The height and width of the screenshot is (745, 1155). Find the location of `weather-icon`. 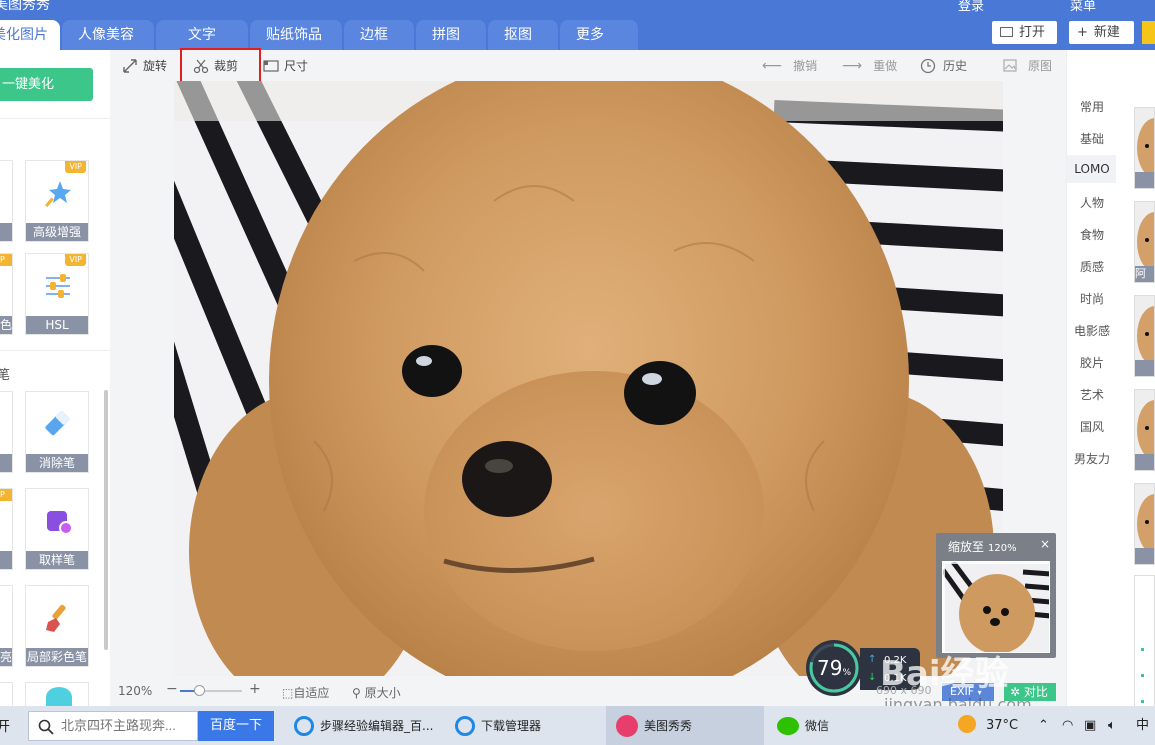

weather-icon is located at coordinates (967, 725).